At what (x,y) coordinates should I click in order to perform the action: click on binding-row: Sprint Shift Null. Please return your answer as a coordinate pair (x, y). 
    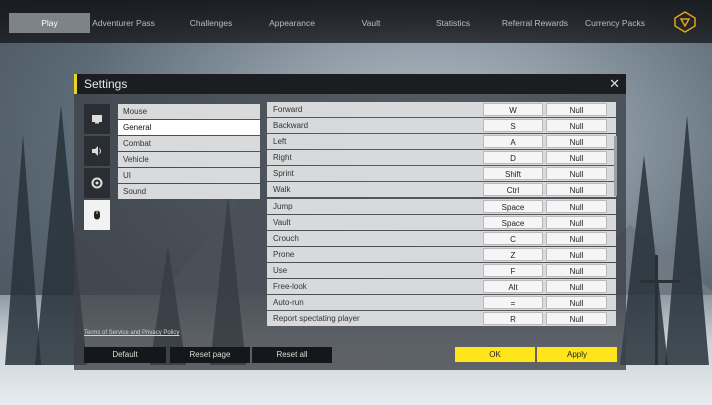
    Looking at the image, I should click on (441, 174).